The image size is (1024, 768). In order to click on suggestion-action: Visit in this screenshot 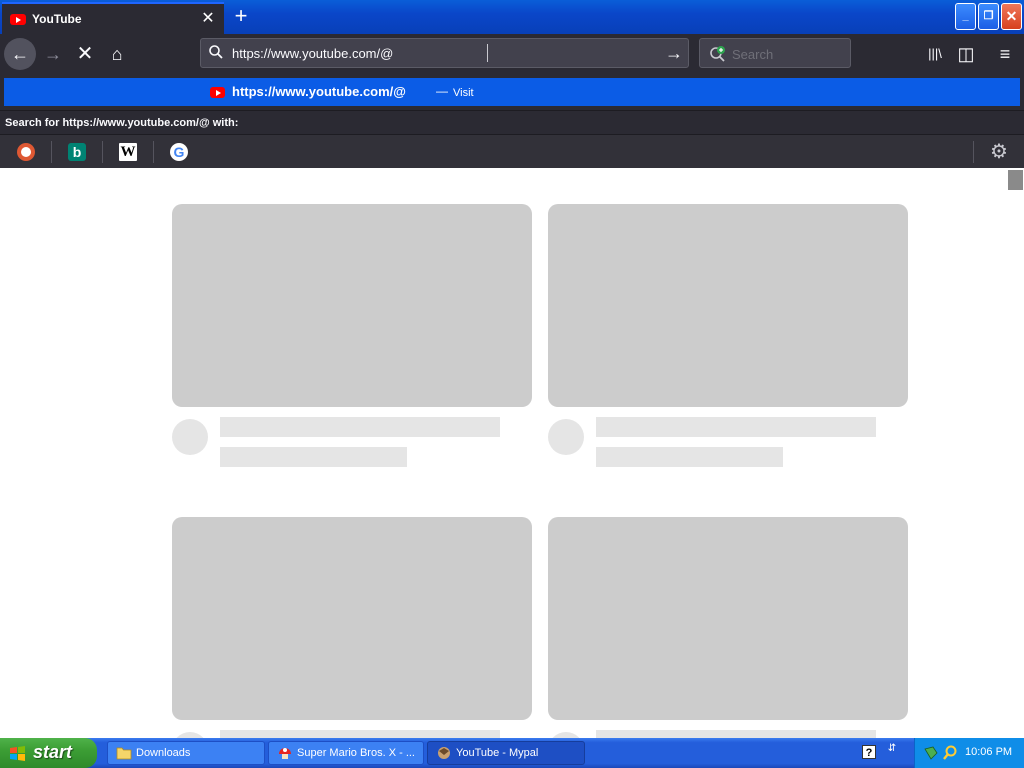, I will do `click(463, 93)`.